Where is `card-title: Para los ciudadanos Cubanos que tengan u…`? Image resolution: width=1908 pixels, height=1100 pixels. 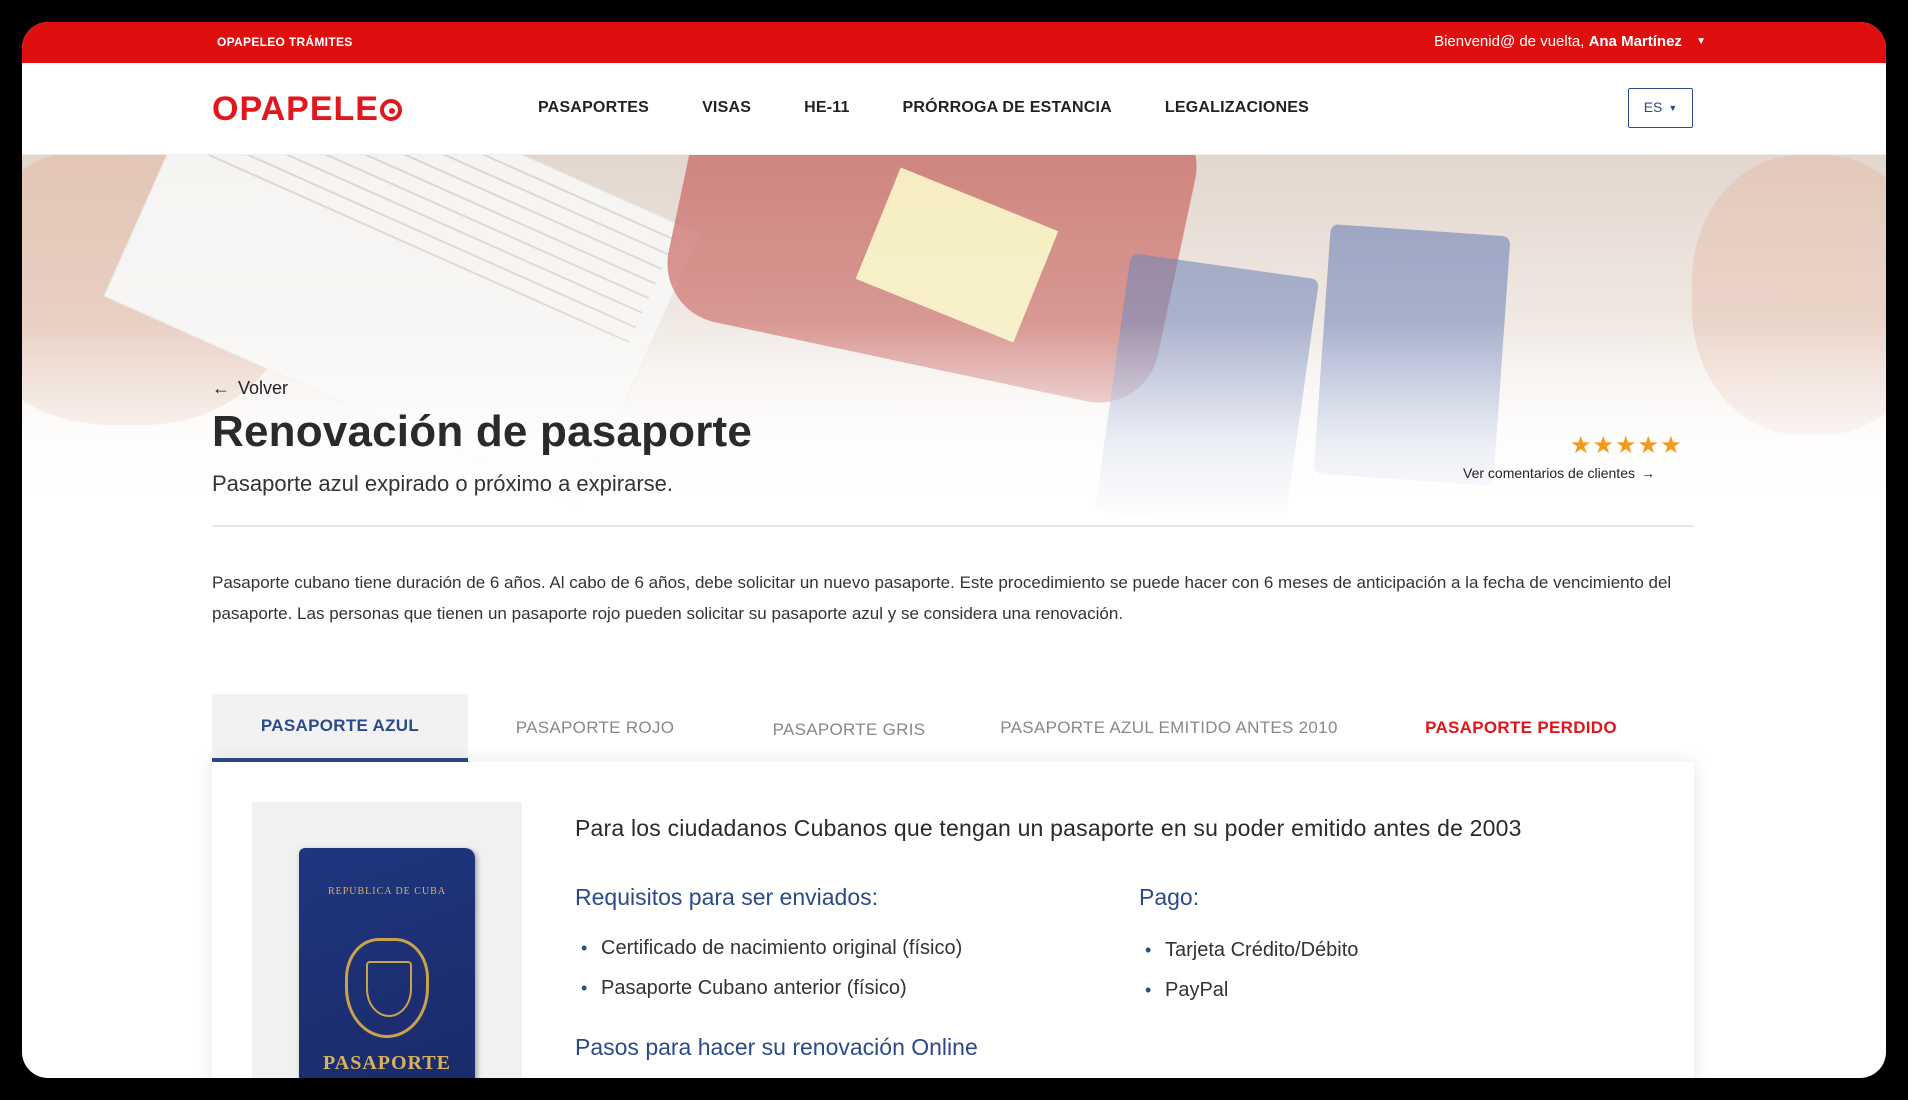
card-title: Para los ciudadanos Cubanos que tengan u… is located at coordinates (1048, 828).